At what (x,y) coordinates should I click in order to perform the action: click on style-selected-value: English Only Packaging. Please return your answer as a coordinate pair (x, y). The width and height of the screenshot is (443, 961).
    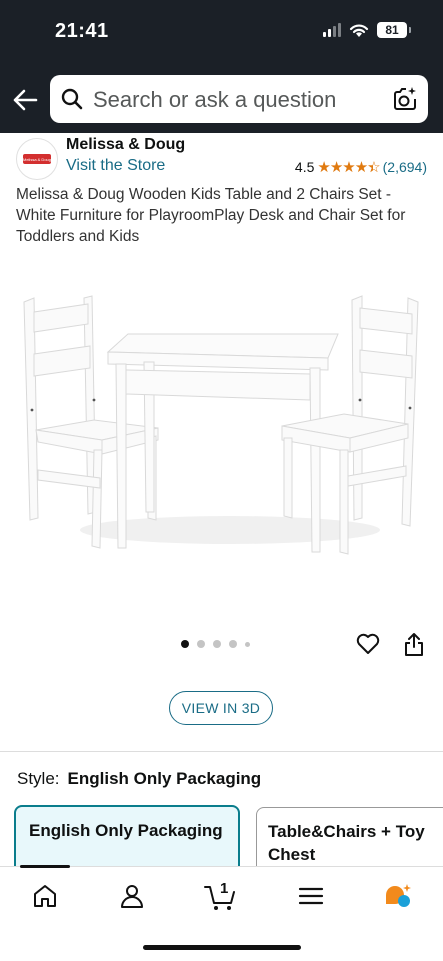
    Looking at the image, I should click on (164, 778).